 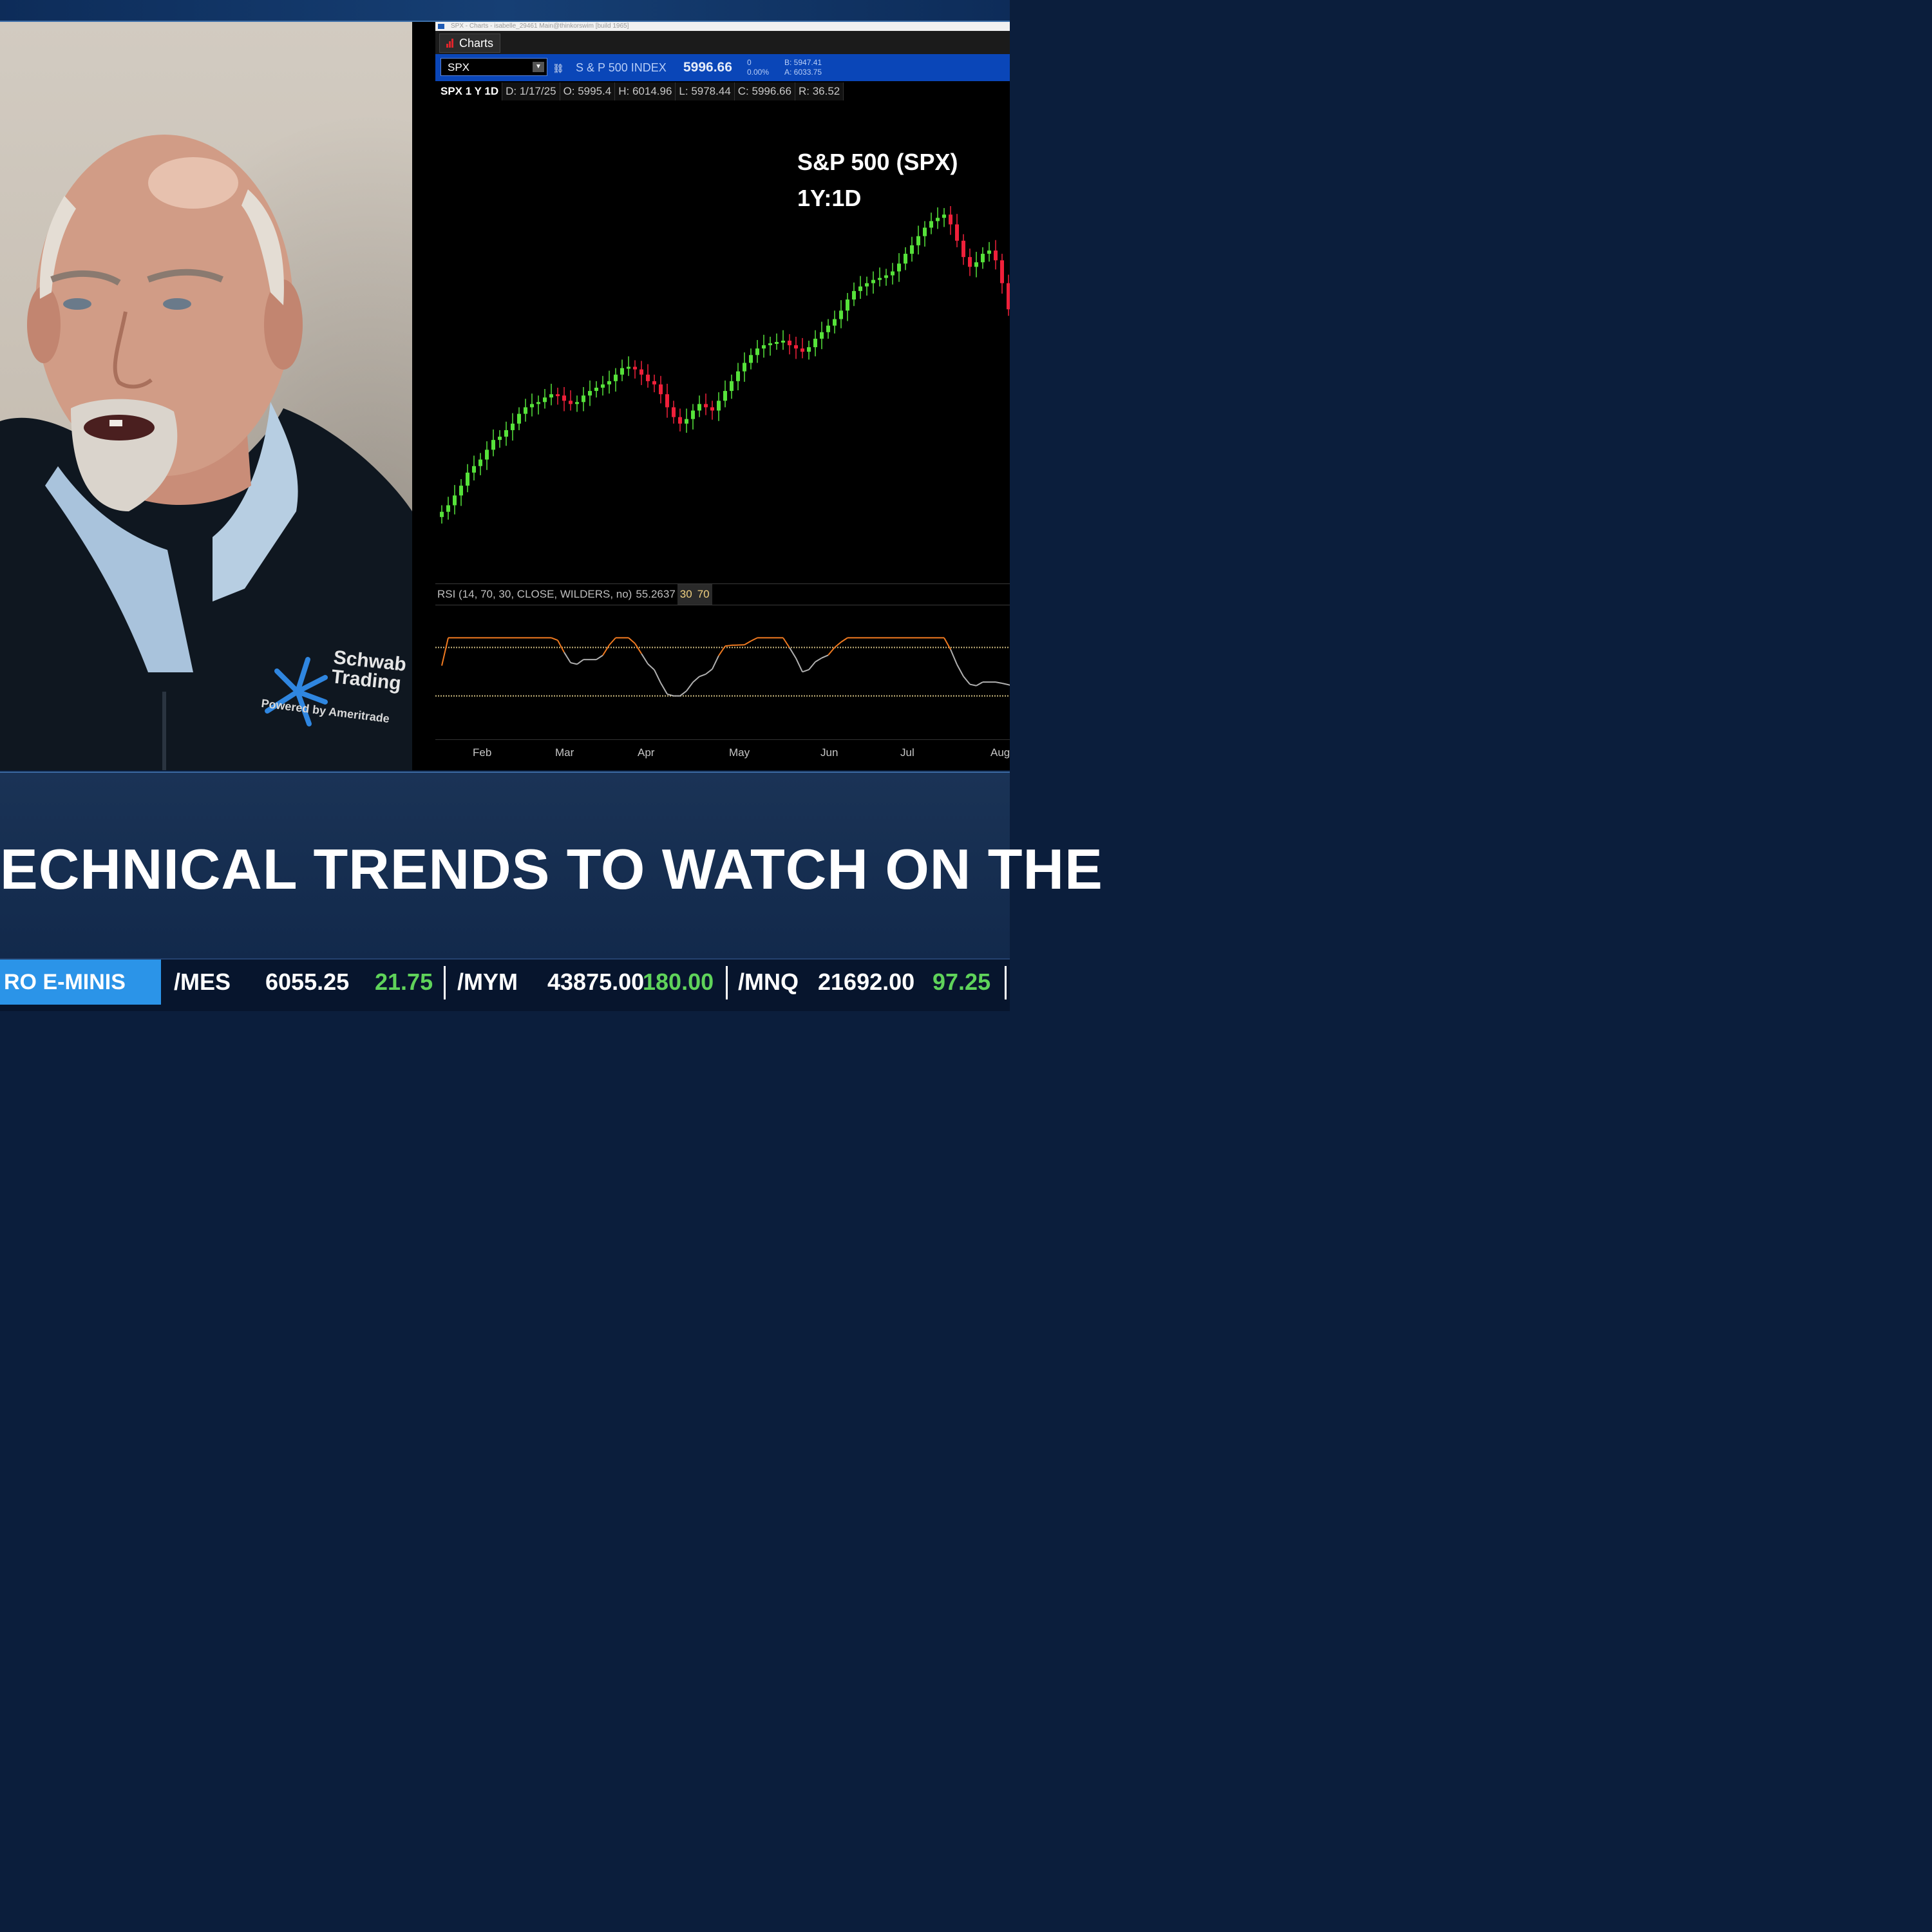 I want to click on ohlc-range: R: 36.52, so click(x=819, y=91).